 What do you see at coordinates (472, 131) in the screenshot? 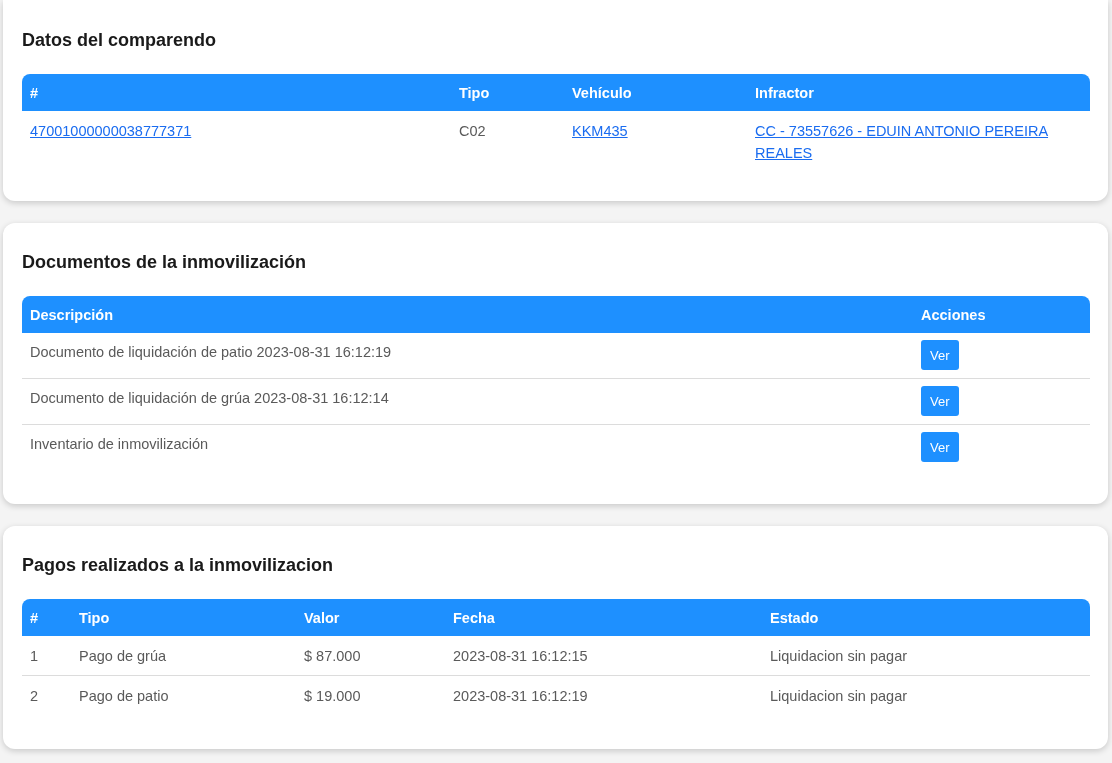
I see `table-cell: C02` at bounding box center [472, 131].